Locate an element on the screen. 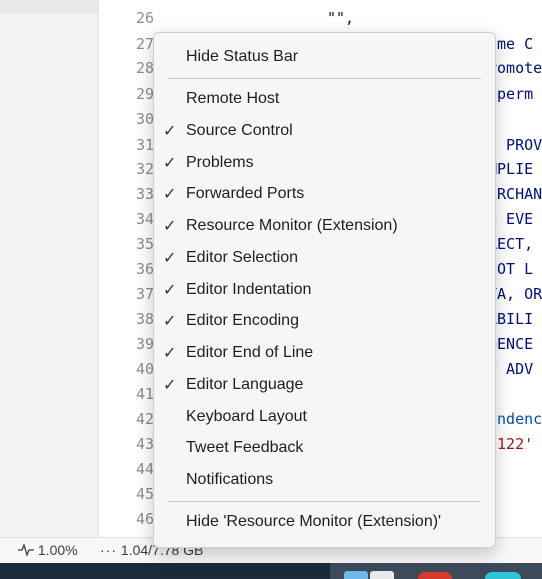 The height and width of the screenshot is (579, 542). code-line: TA, OR is located at coordinates (515, 294).